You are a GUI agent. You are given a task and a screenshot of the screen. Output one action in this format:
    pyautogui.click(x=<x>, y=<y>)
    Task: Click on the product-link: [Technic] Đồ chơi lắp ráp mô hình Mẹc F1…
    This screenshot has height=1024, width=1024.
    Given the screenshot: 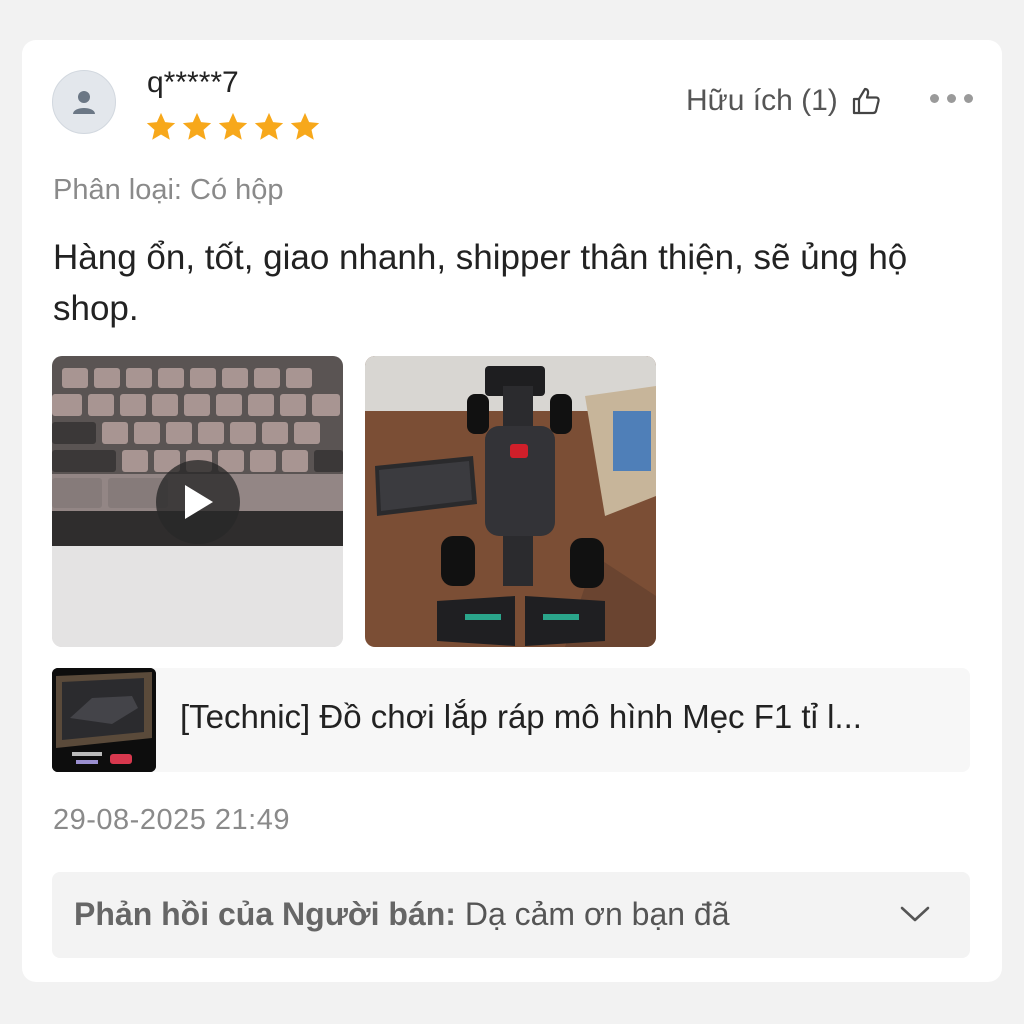 What is the action you would take?
    pyautogui.click(x=511, y=720)
    